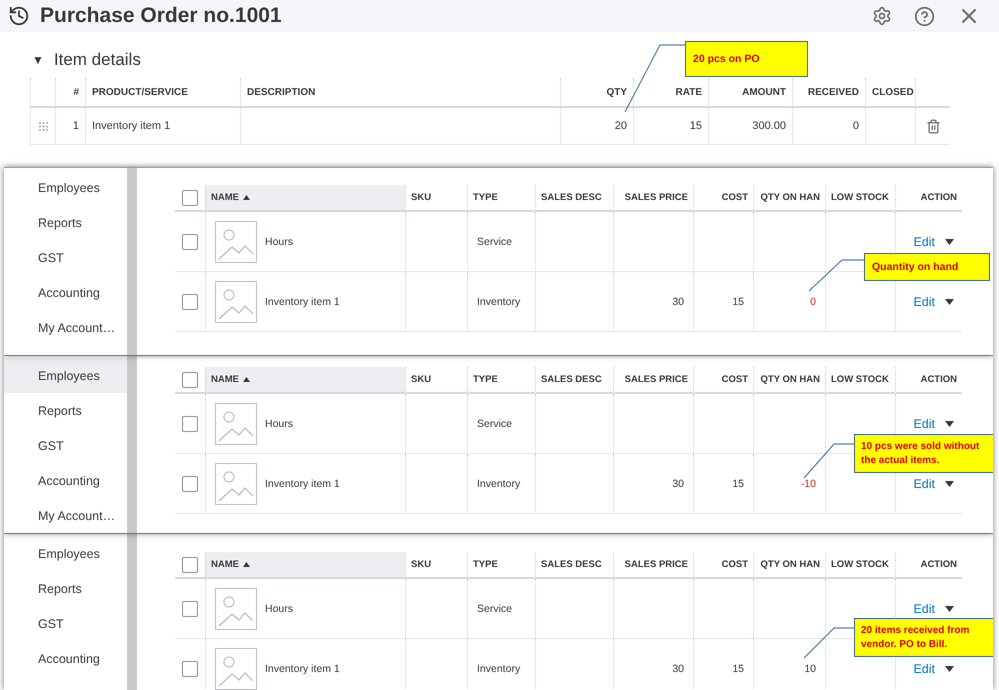 This screenshot has height=690, width=999. I want to click on history-icon, so click(19, 16).